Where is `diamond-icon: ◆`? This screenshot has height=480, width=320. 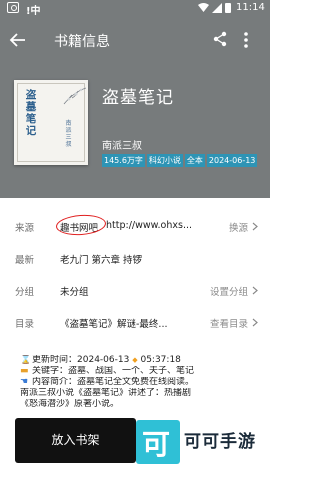
diamond-icon: ◆ is located at coordinates (135, 360).